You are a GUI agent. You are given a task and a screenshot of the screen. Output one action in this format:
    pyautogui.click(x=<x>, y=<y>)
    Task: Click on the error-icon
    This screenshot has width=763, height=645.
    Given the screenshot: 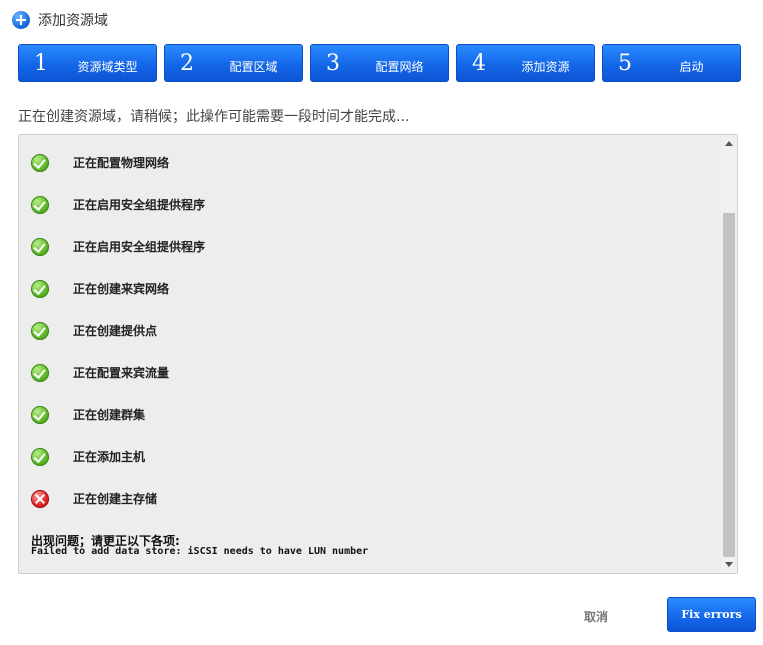 What is the action you would take?
    pyautogui.click(x=40, y=499)
    